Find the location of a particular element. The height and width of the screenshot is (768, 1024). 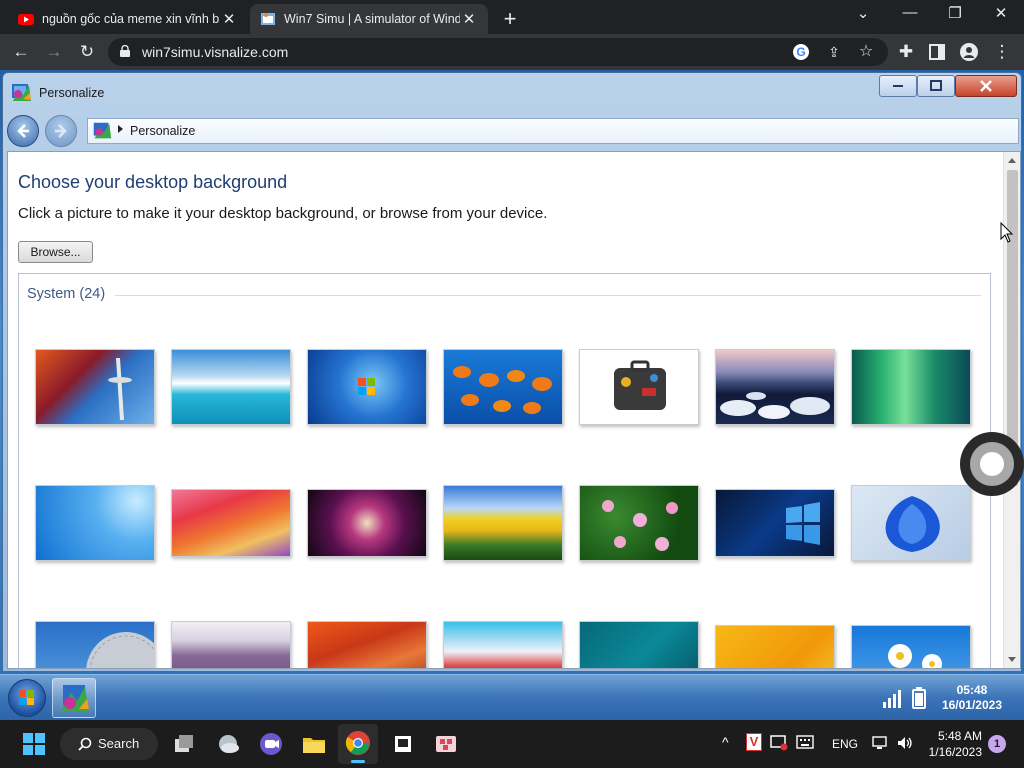

notification-badge: 1 is located at coordinates (997, 744).